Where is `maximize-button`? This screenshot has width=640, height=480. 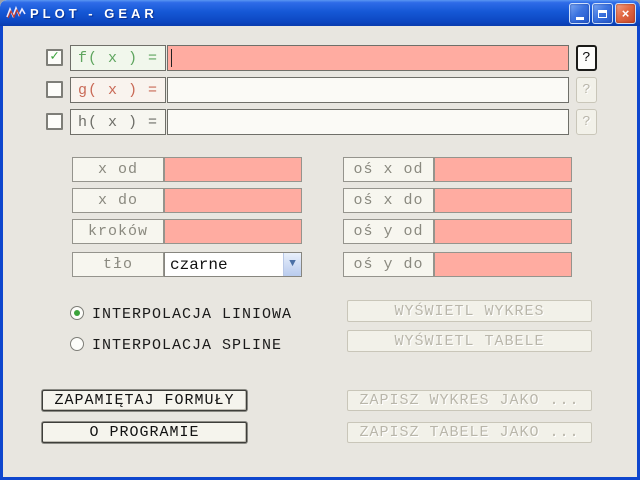 maximize-button is located at coordinates (602, 13).